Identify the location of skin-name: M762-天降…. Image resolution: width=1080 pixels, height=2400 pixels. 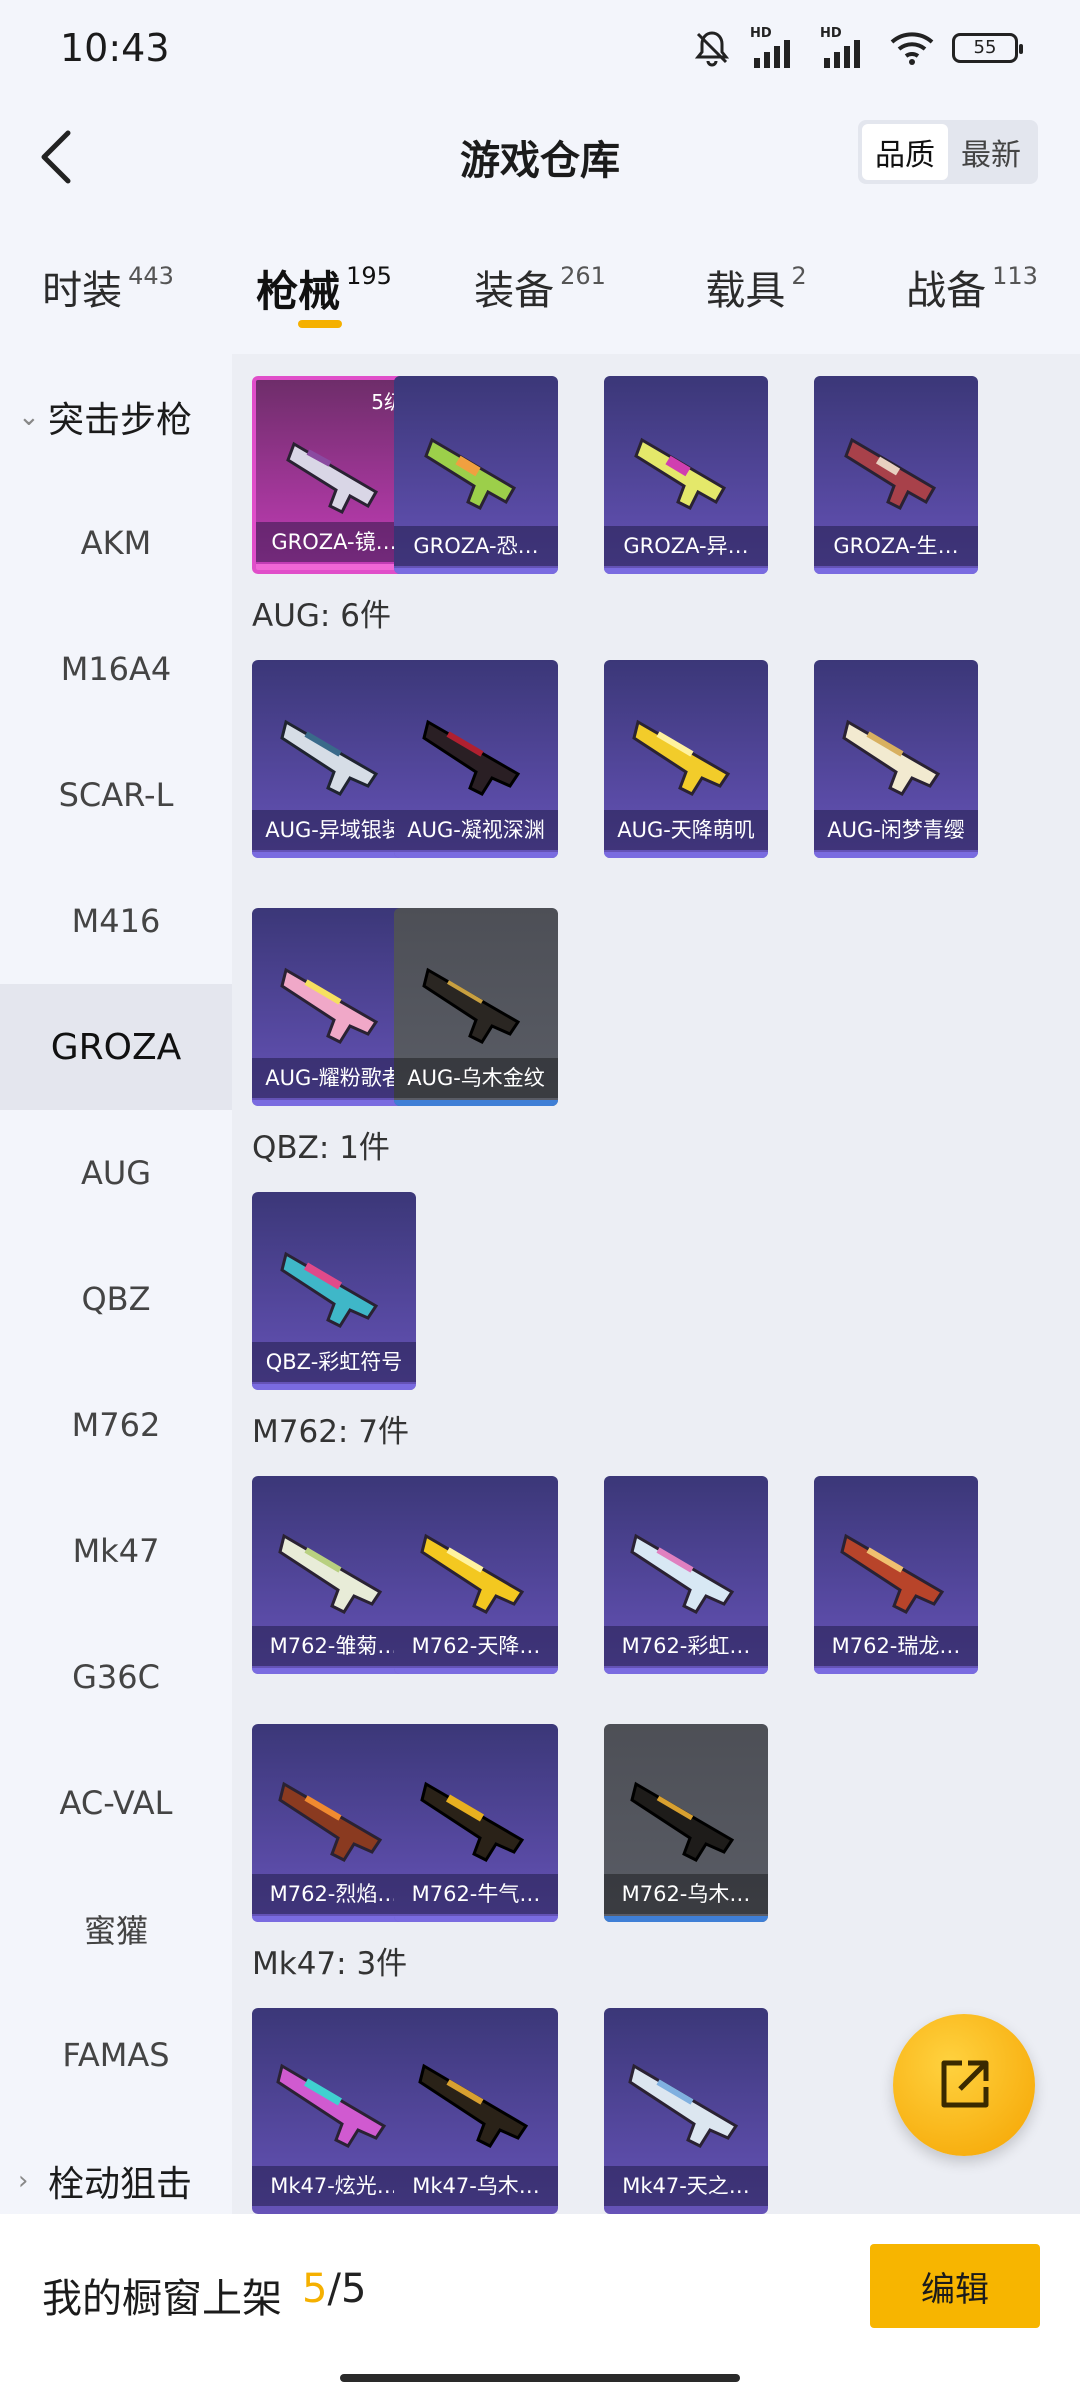
(476, 1646).